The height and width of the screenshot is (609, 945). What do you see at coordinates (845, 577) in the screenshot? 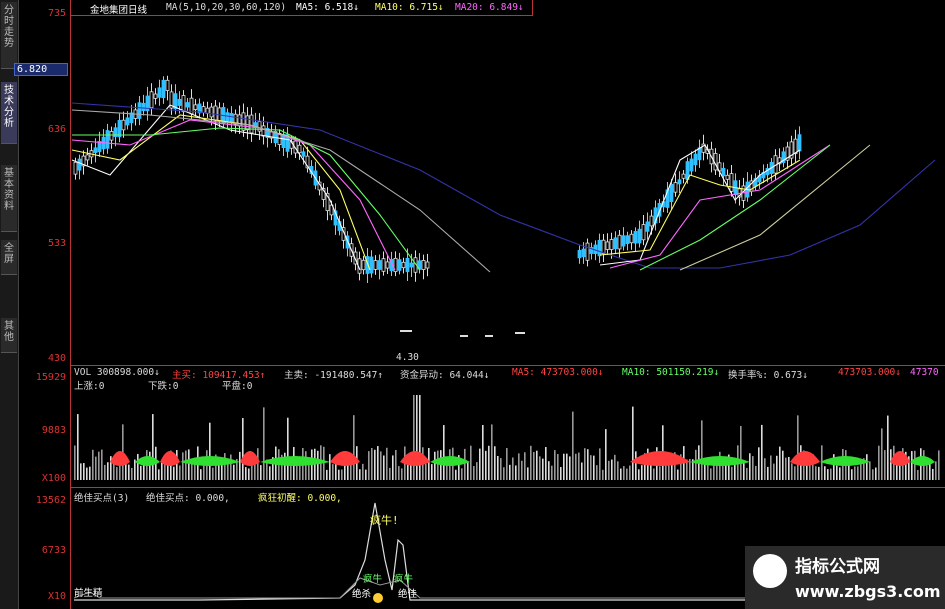
I see `watermark-banner: 指标公式网 www.zbgs3.com` at bounding box center [845, 577].